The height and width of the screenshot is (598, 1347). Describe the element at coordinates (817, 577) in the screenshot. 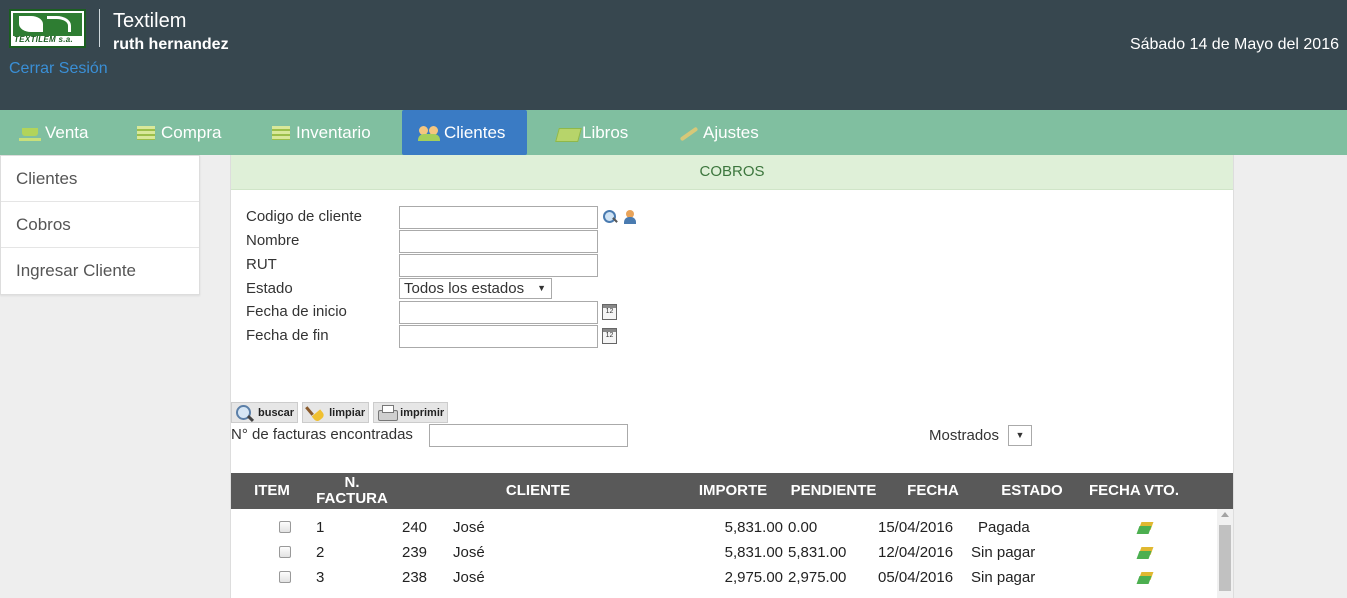

I see `cell-pendiente: 2,975.00` at that location.